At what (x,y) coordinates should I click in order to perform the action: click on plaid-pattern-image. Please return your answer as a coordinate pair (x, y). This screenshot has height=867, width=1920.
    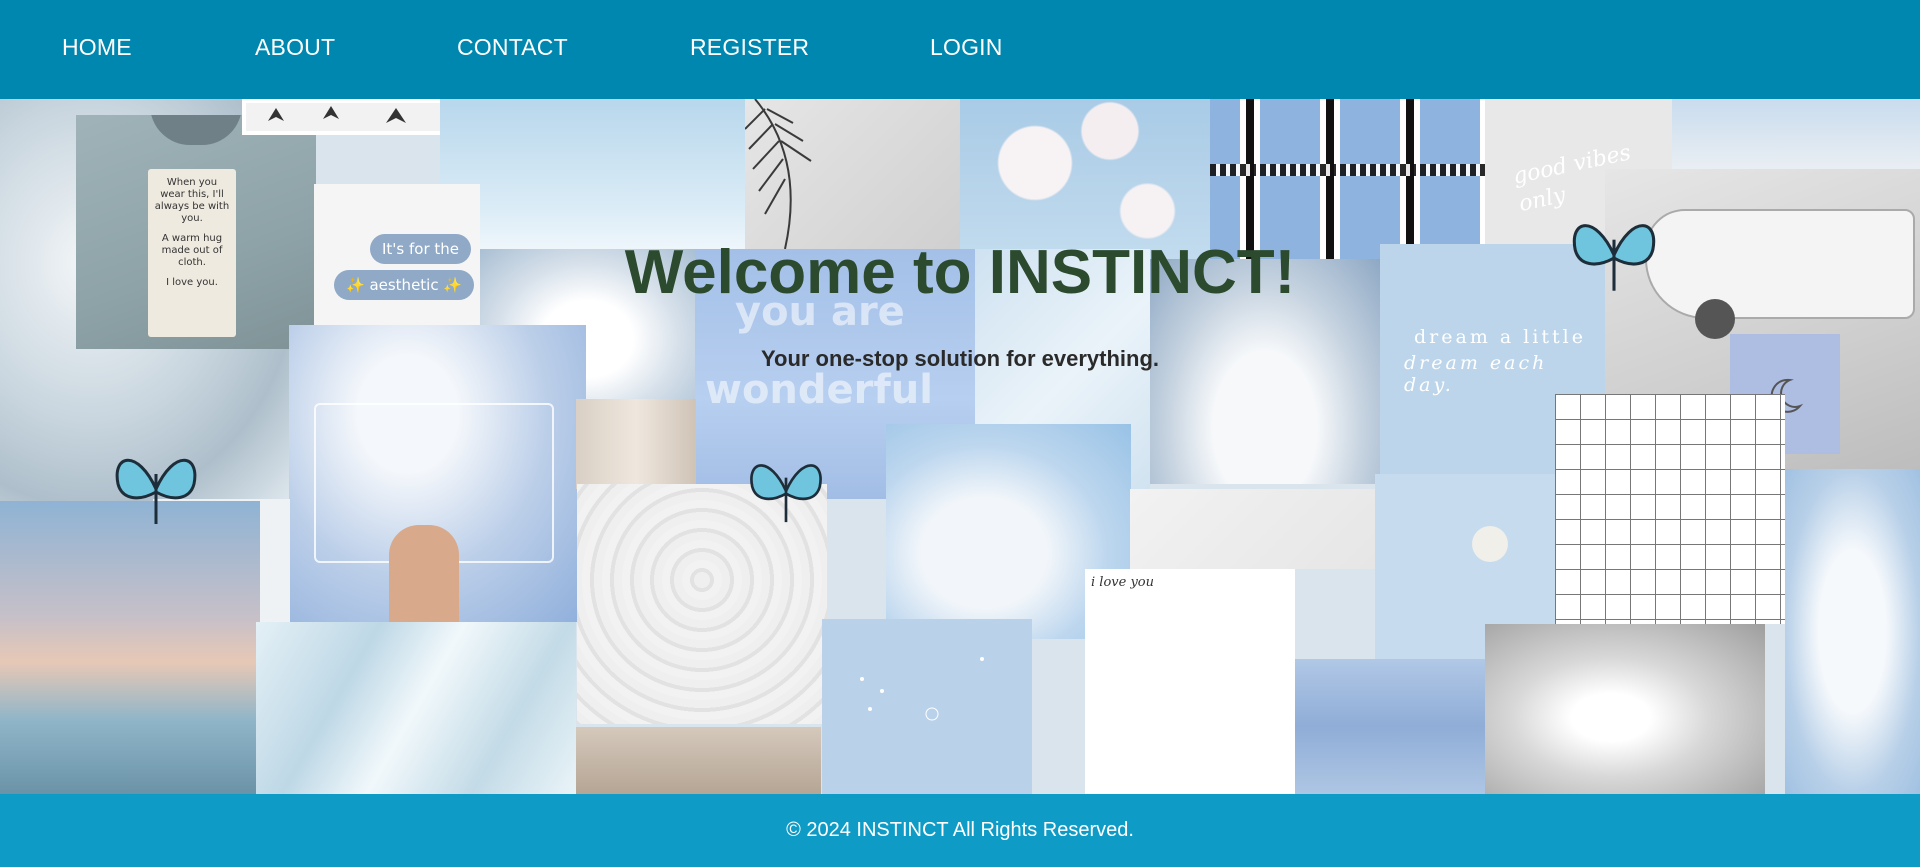
    Looking at the image, I should click on (1347, 179).